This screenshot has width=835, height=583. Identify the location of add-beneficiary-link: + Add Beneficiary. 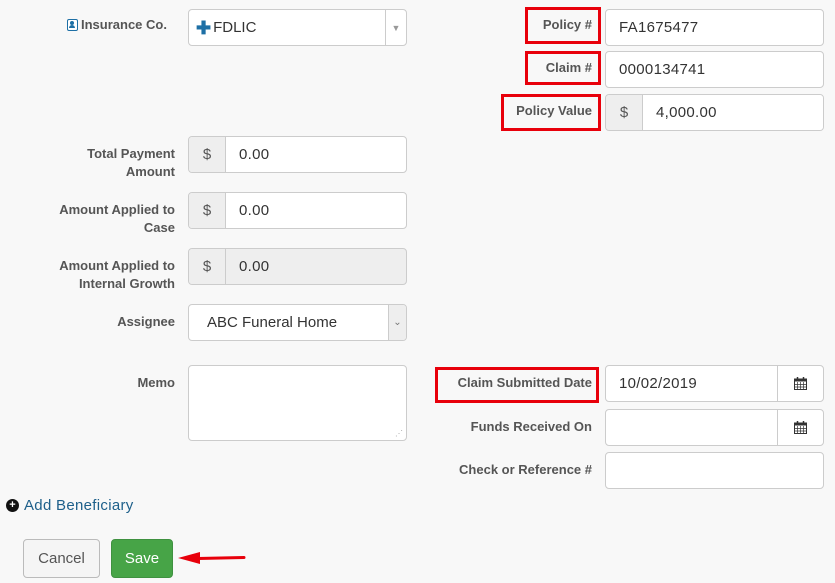
(70, 505).